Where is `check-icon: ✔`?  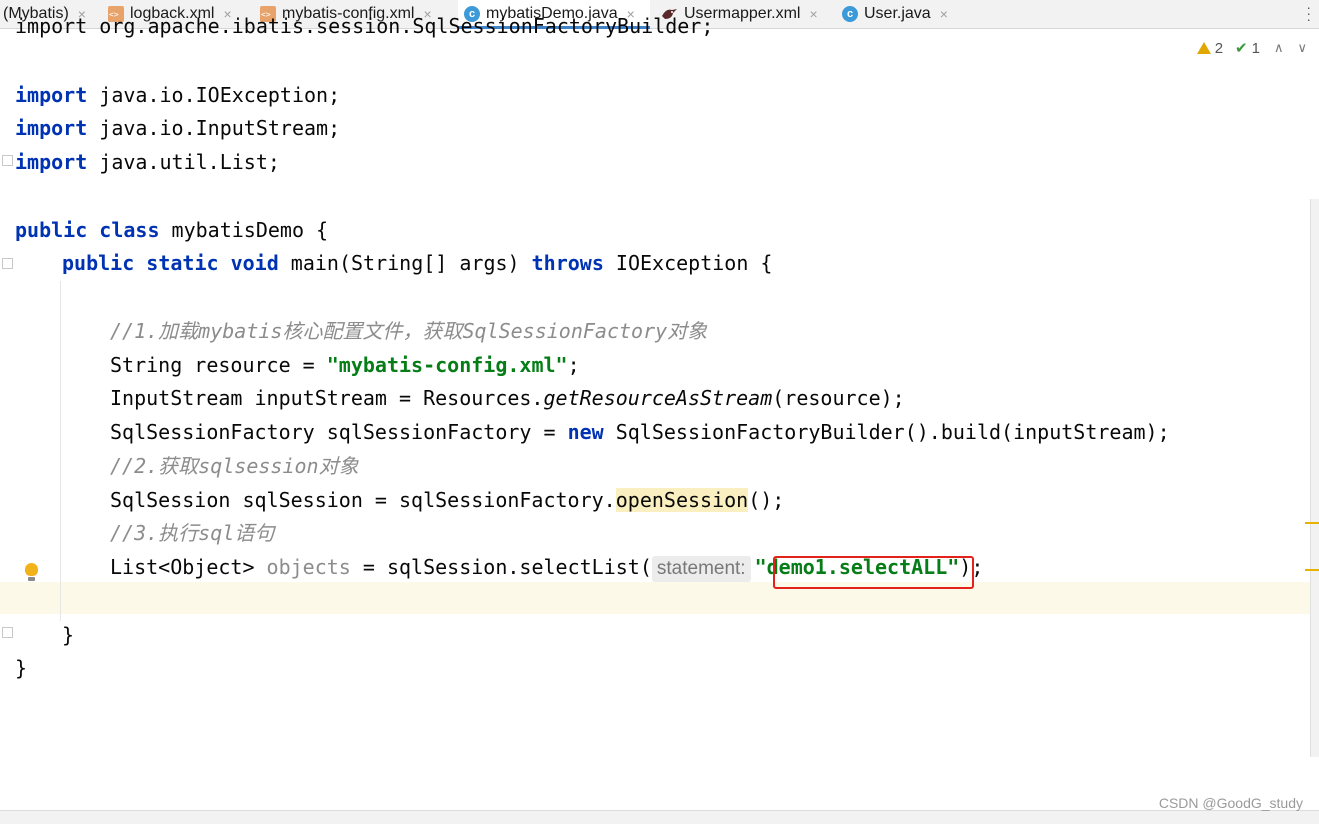
check-icon: ✔ is located at coordinates (1241, 48).